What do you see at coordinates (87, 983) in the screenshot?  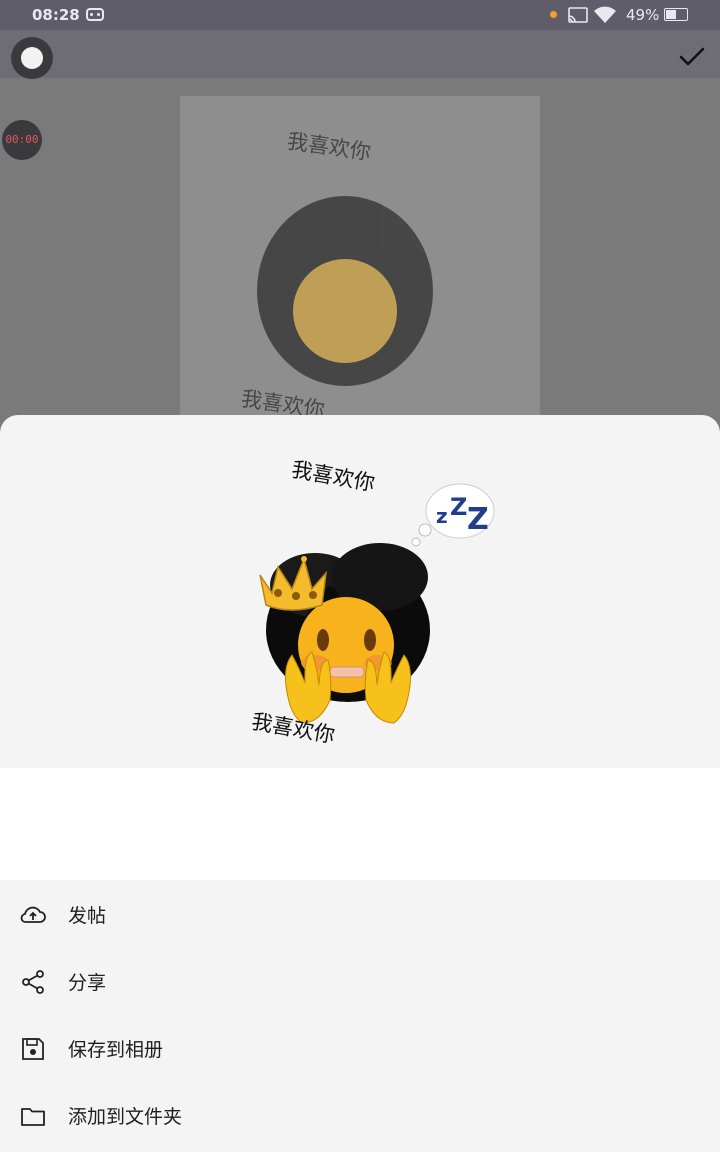 I see `menu-item-label: 分享` at bounding box center [87, 983].